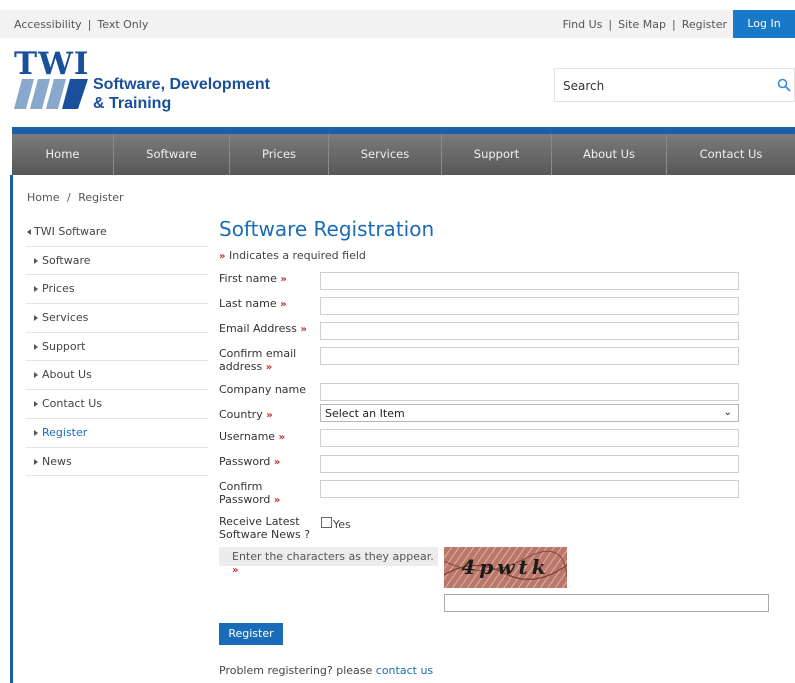  Describe the element at coordinates (606, 603) in the screenshot. I see `captcha-input` at that location.